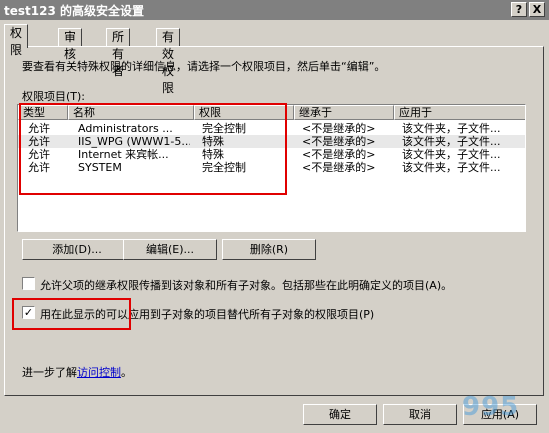 Image resolution: width=549 pixels, height=433 pixels. What do you see at coordinates (420, 414) in the screenshot?
I see `cancel-button: 取消` at bounding box center [420, 414].